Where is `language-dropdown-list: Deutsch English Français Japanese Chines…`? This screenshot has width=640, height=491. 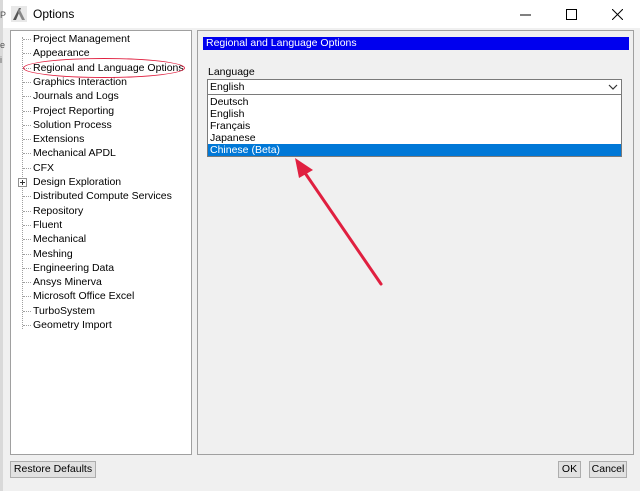 language-dropdown-list: Deutsch English Français Japanese Chines… is located at coordinates (414, 126).